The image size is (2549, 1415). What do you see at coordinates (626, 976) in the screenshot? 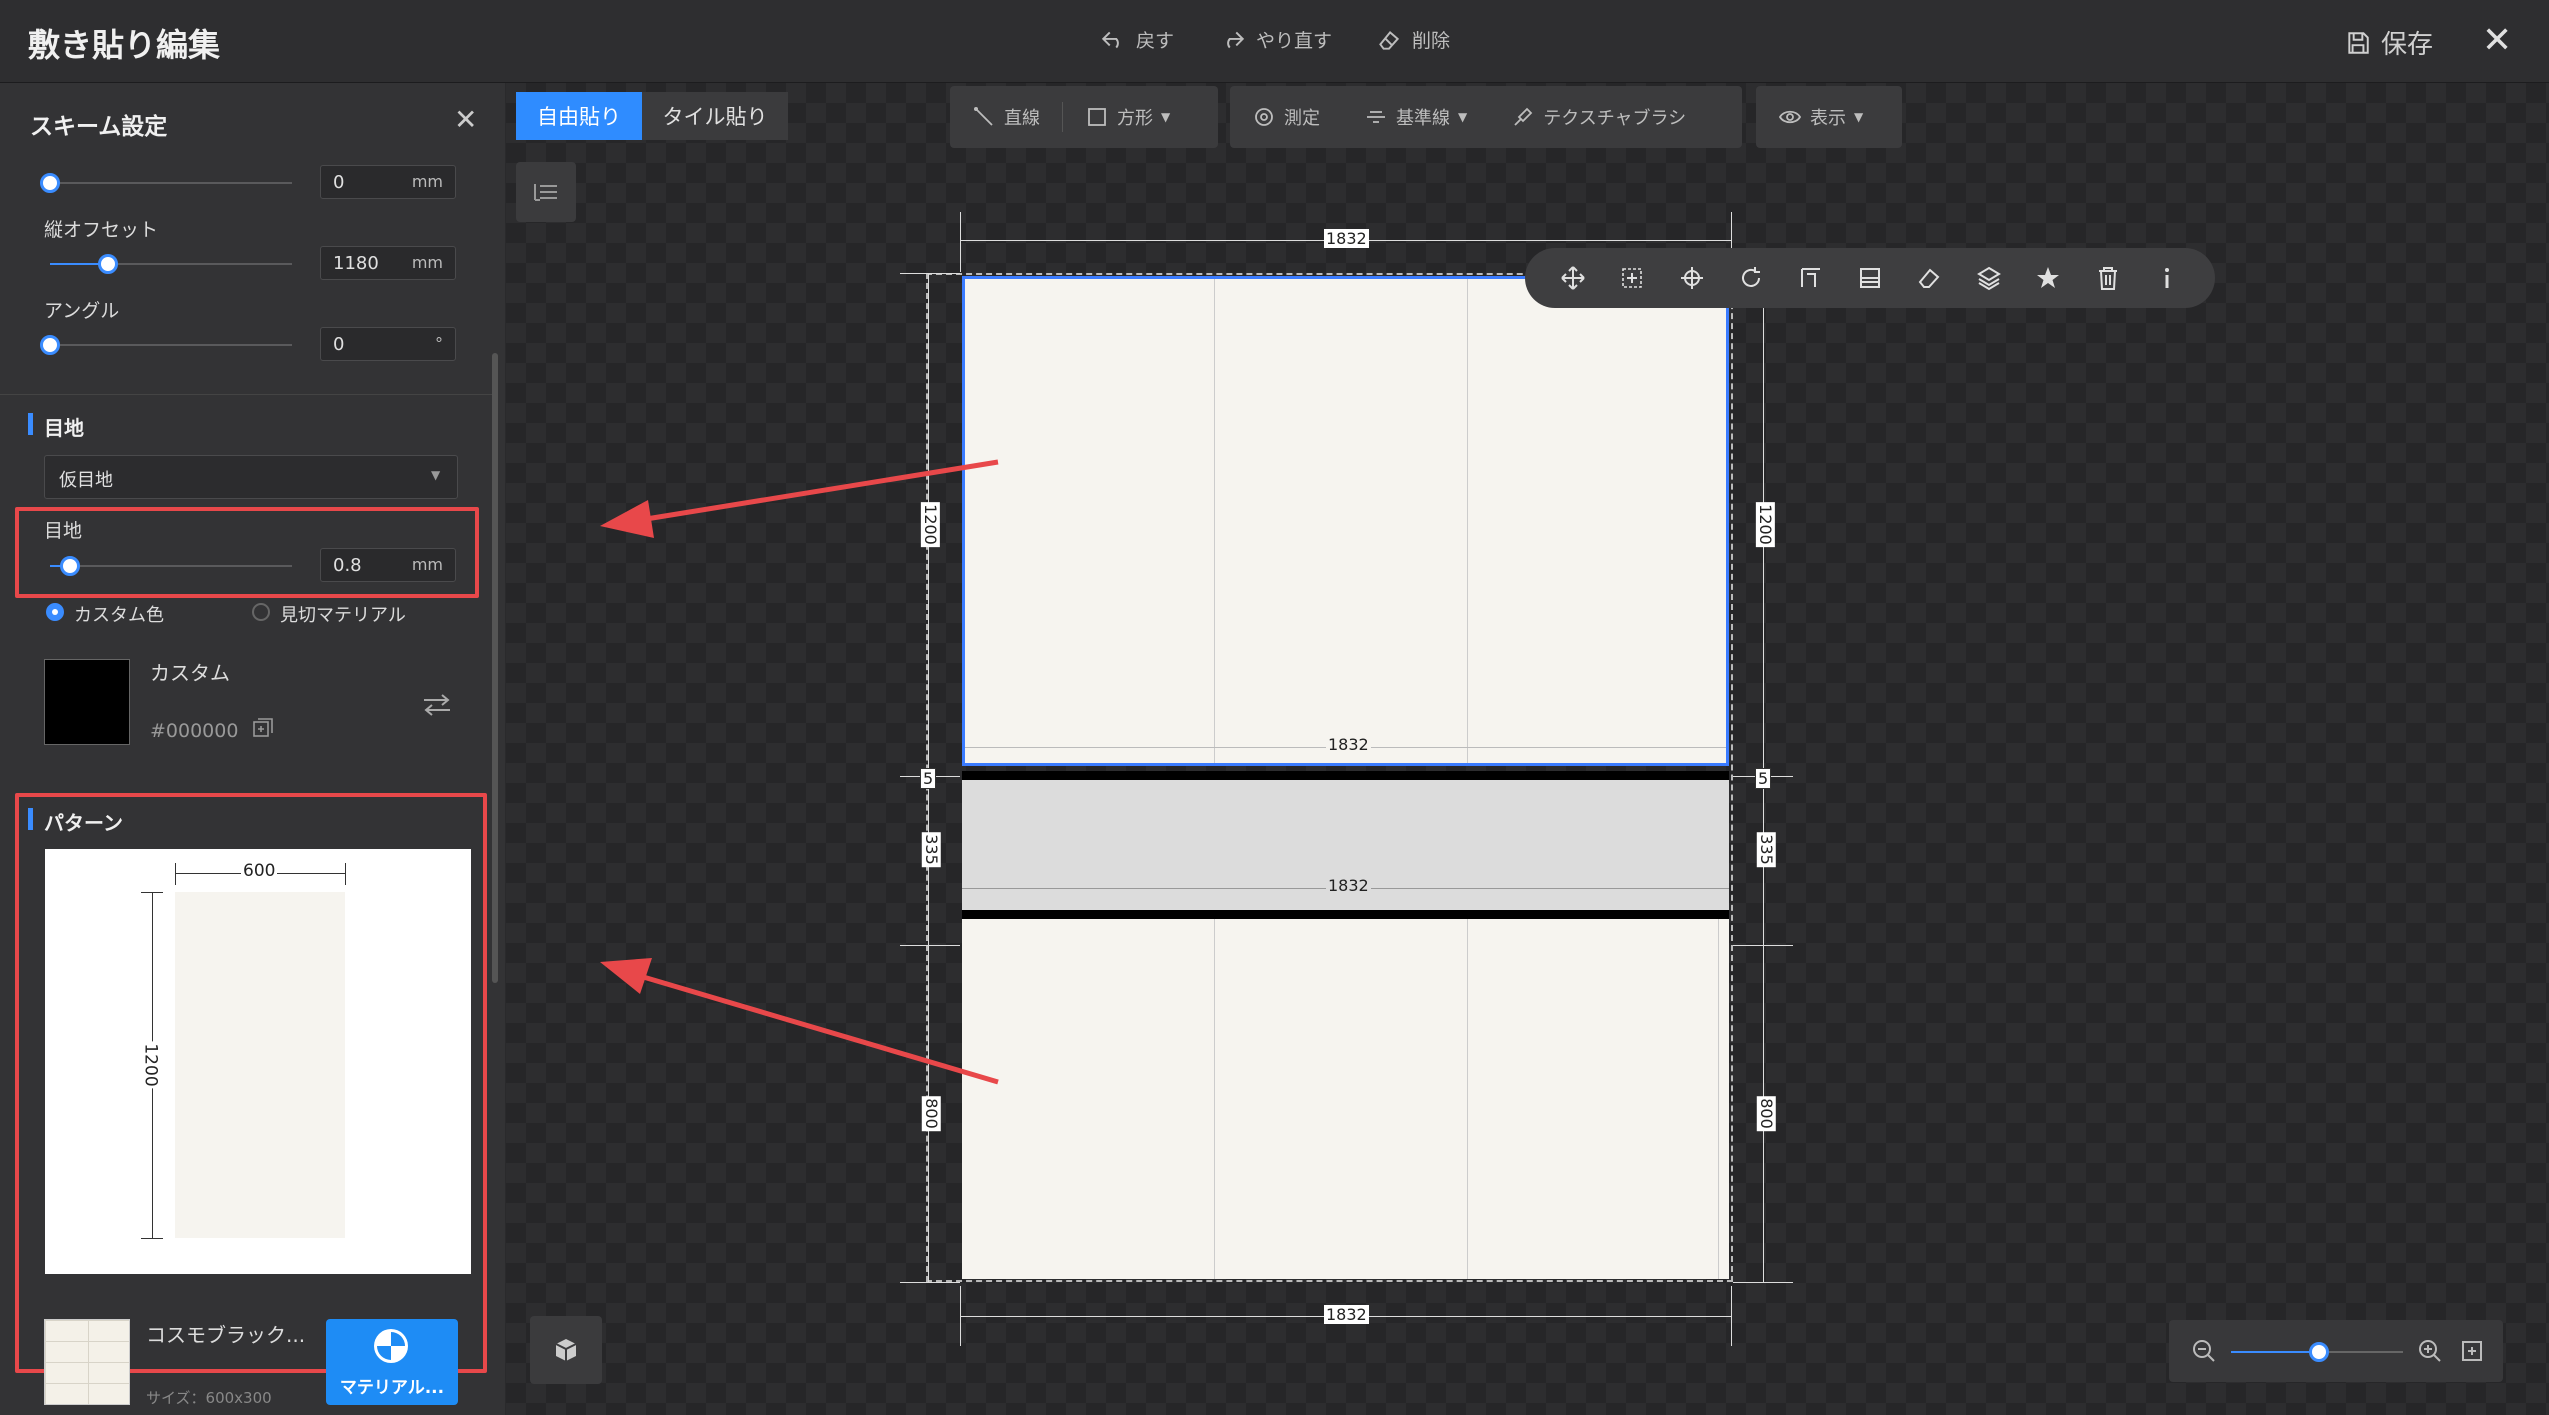
I see `annotation-arrowhead-lower` at bounding box center [626, 976].